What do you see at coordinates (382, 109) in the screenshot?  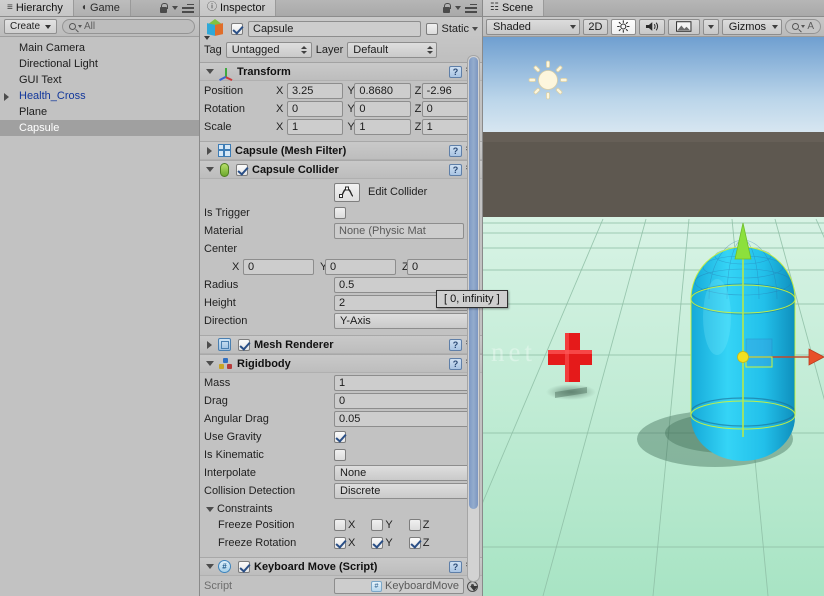 I see `rotation-y-input: 0` at bounding box center [382, 109].